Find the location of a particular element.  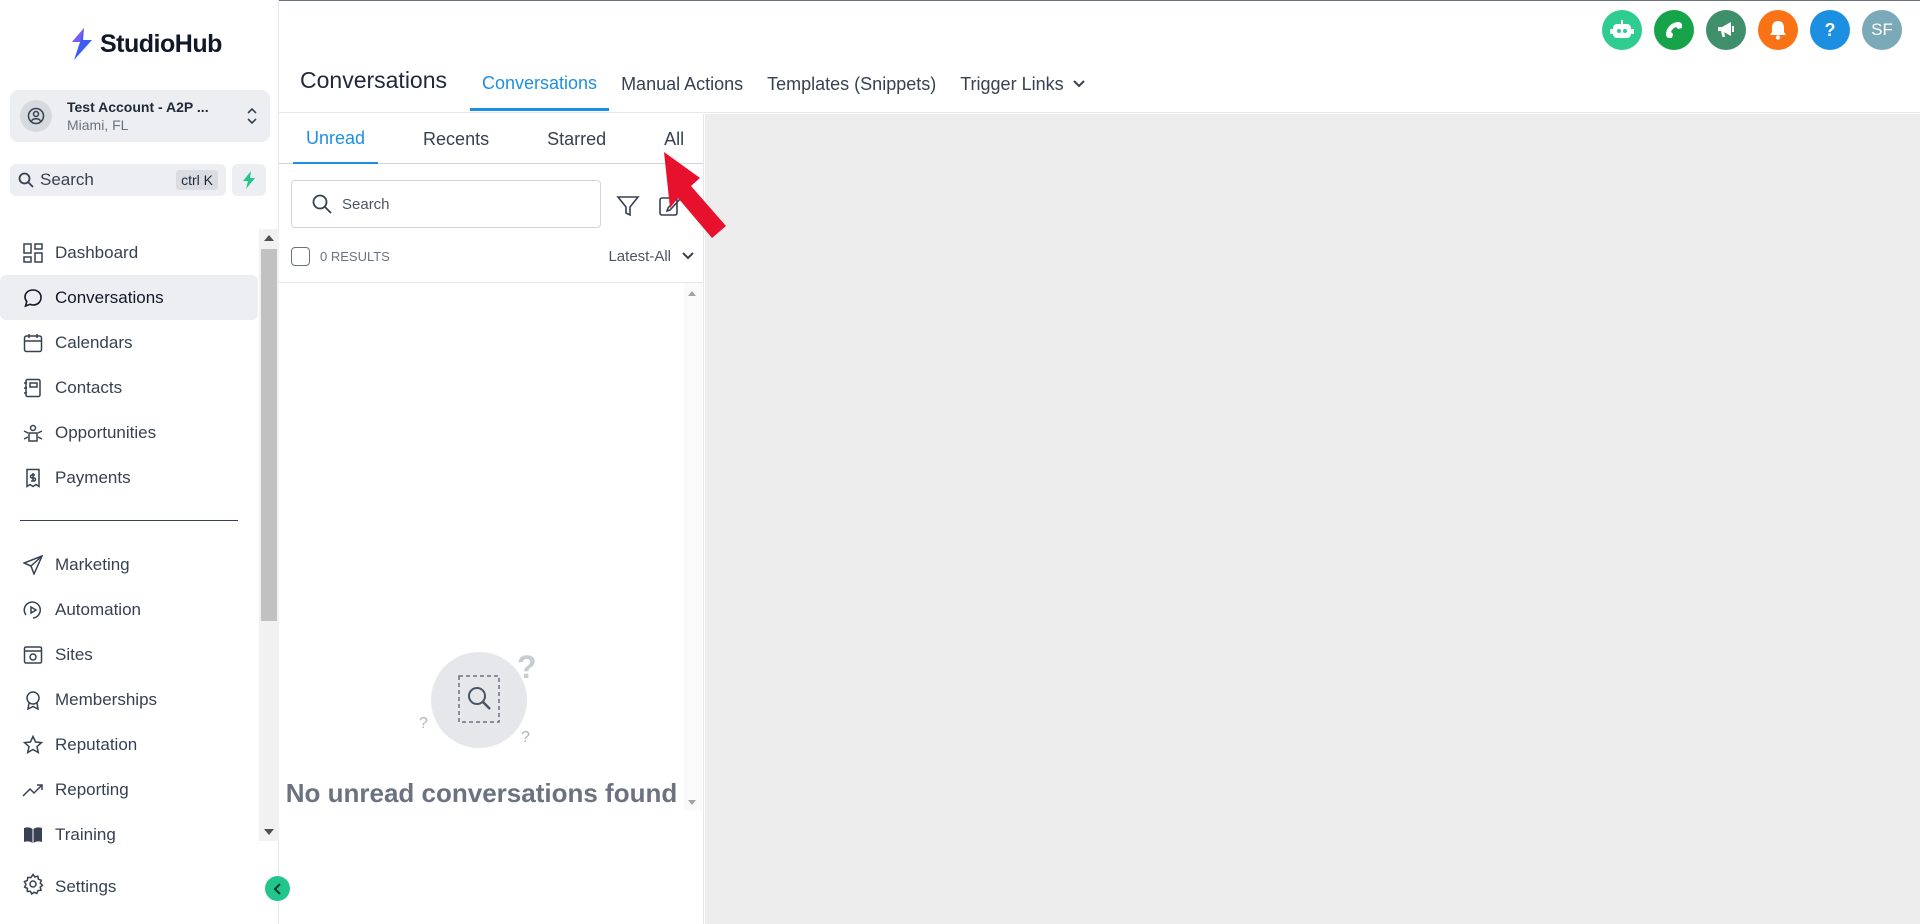

sidebar-item-opportunities: Opportunities is located at coordinates (129, 432).